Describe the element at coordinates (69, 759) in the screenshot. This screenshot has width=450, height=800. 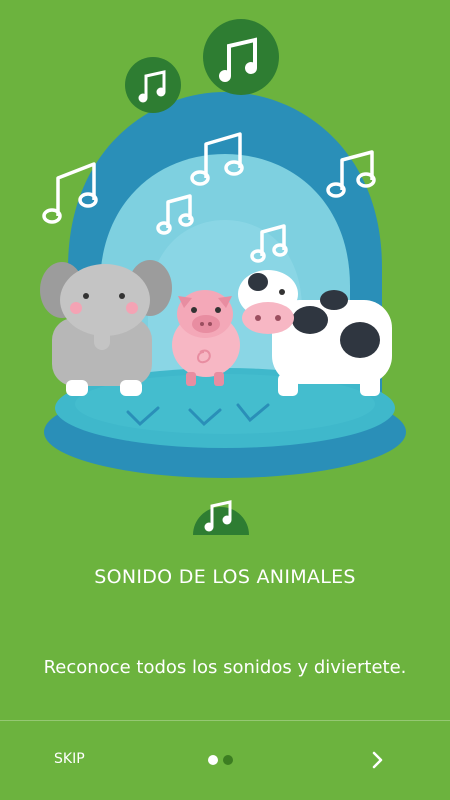
I see `skip-button: SKIP` at that location.